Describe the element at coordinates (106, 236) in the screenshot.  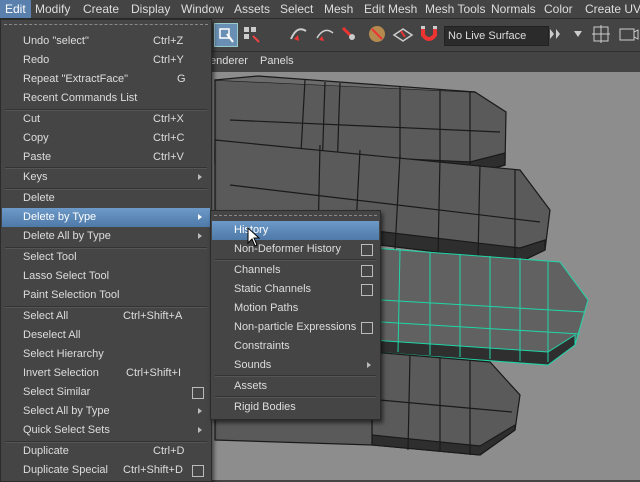
I see `menu-item-delete-all-by-type: Delete All by Type` at that location.